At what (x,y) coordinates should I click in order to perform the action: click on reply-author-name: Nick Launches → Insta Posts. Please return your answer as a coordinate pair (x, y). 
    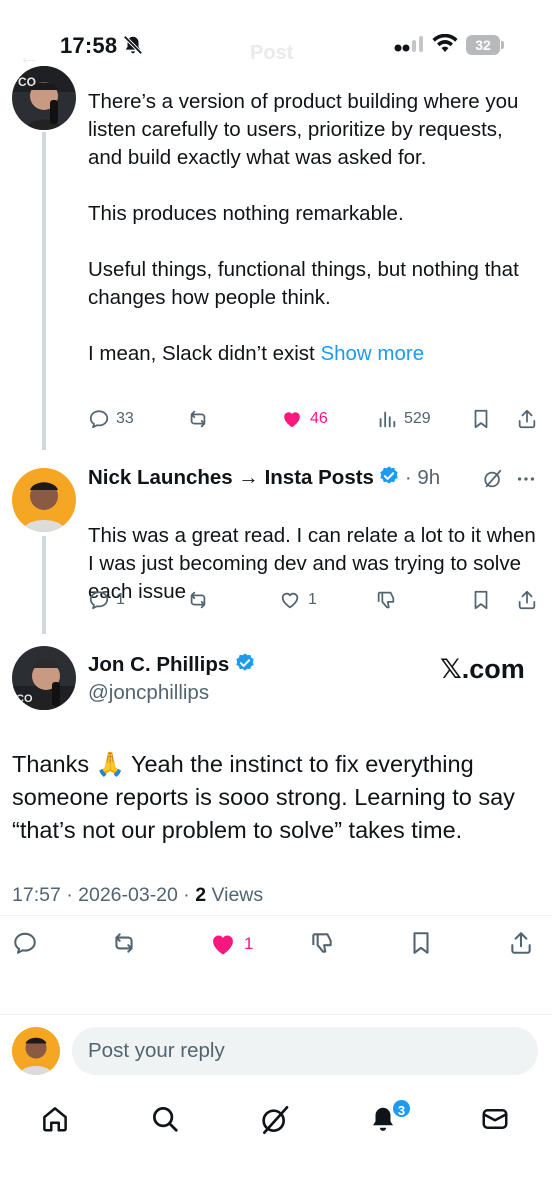
    Looking at the image, I should click on (231, 477).